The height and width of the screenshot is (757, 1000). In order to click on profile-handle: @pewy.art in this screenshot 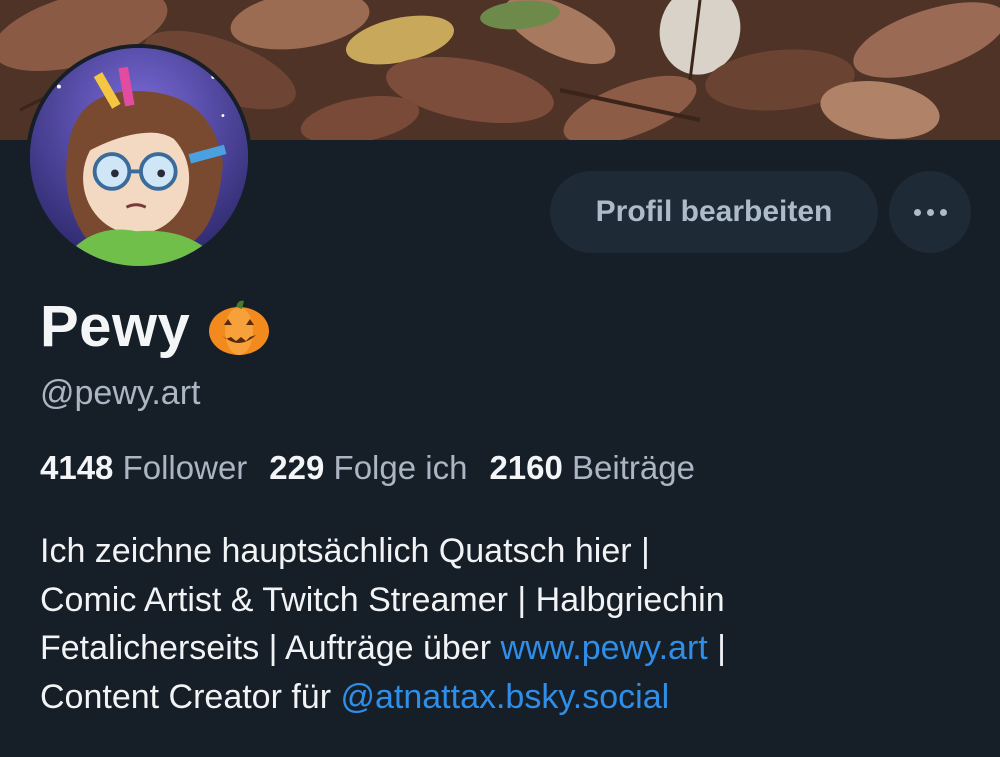, I will do `click(120, 393)`.